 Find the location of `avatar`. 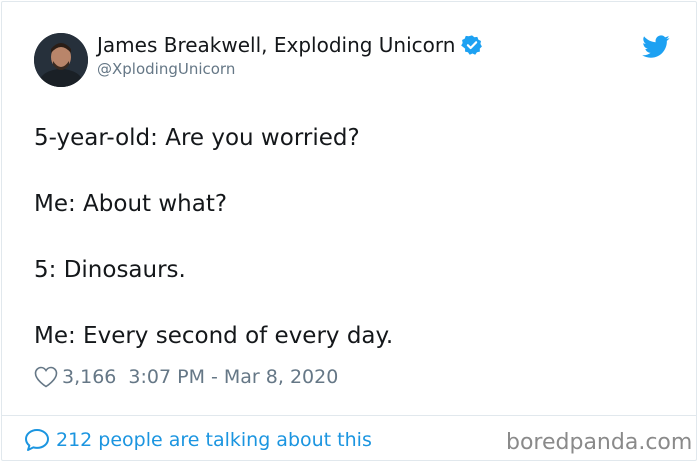

avatar is located at coordinates (61, 60).